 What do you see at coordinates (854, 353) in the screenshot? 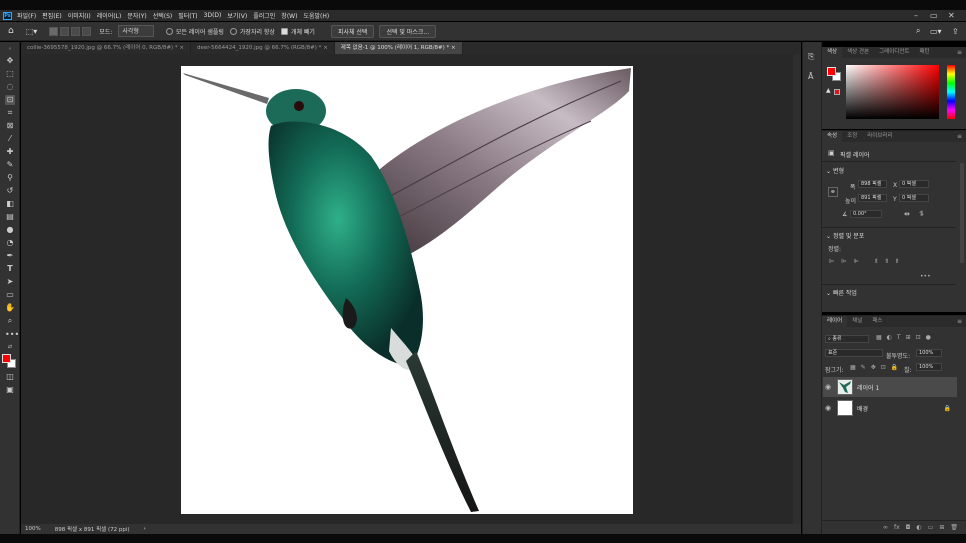
I see `blend-mode-select: 표준` at bounding box center [854, 353].